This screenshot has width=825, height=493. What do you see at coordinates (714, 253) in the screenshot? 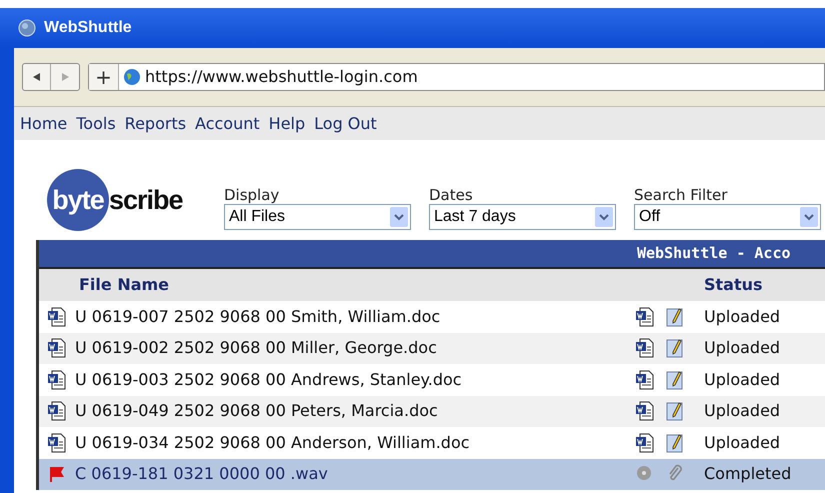
I see `table-title: WebShuttle - Acco` at bounding box center [714, 253].